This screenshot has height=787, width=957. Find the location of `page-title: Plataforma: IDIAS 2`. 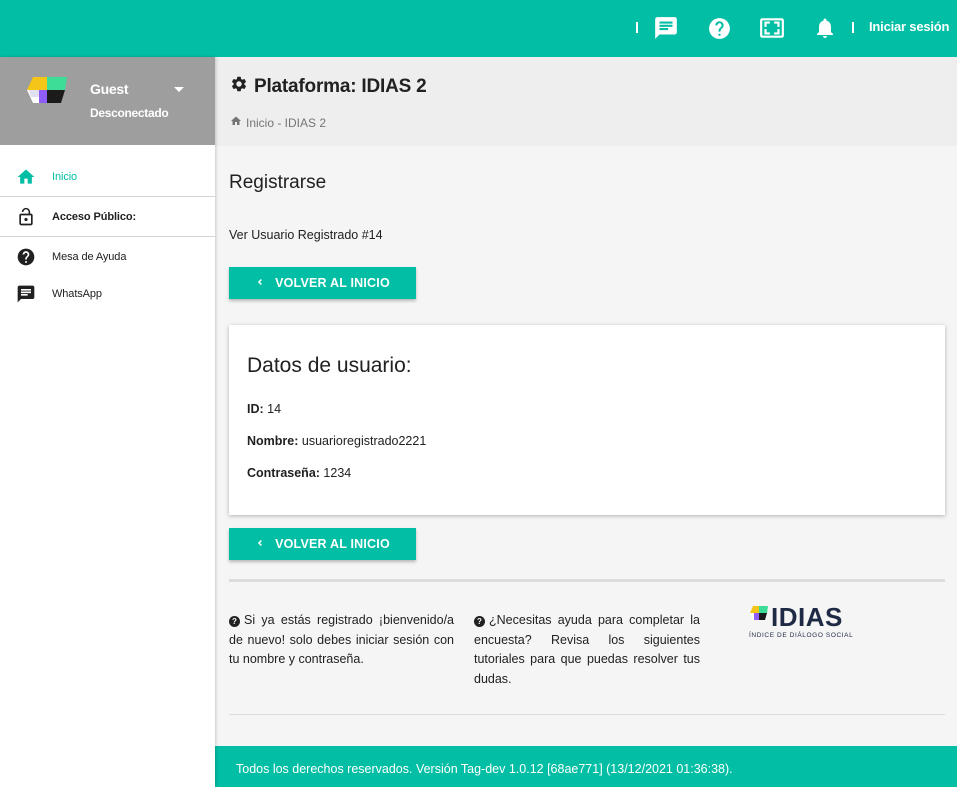

page-title: Plataforma: IDIAS 2 is located at coordinates (328, 87).